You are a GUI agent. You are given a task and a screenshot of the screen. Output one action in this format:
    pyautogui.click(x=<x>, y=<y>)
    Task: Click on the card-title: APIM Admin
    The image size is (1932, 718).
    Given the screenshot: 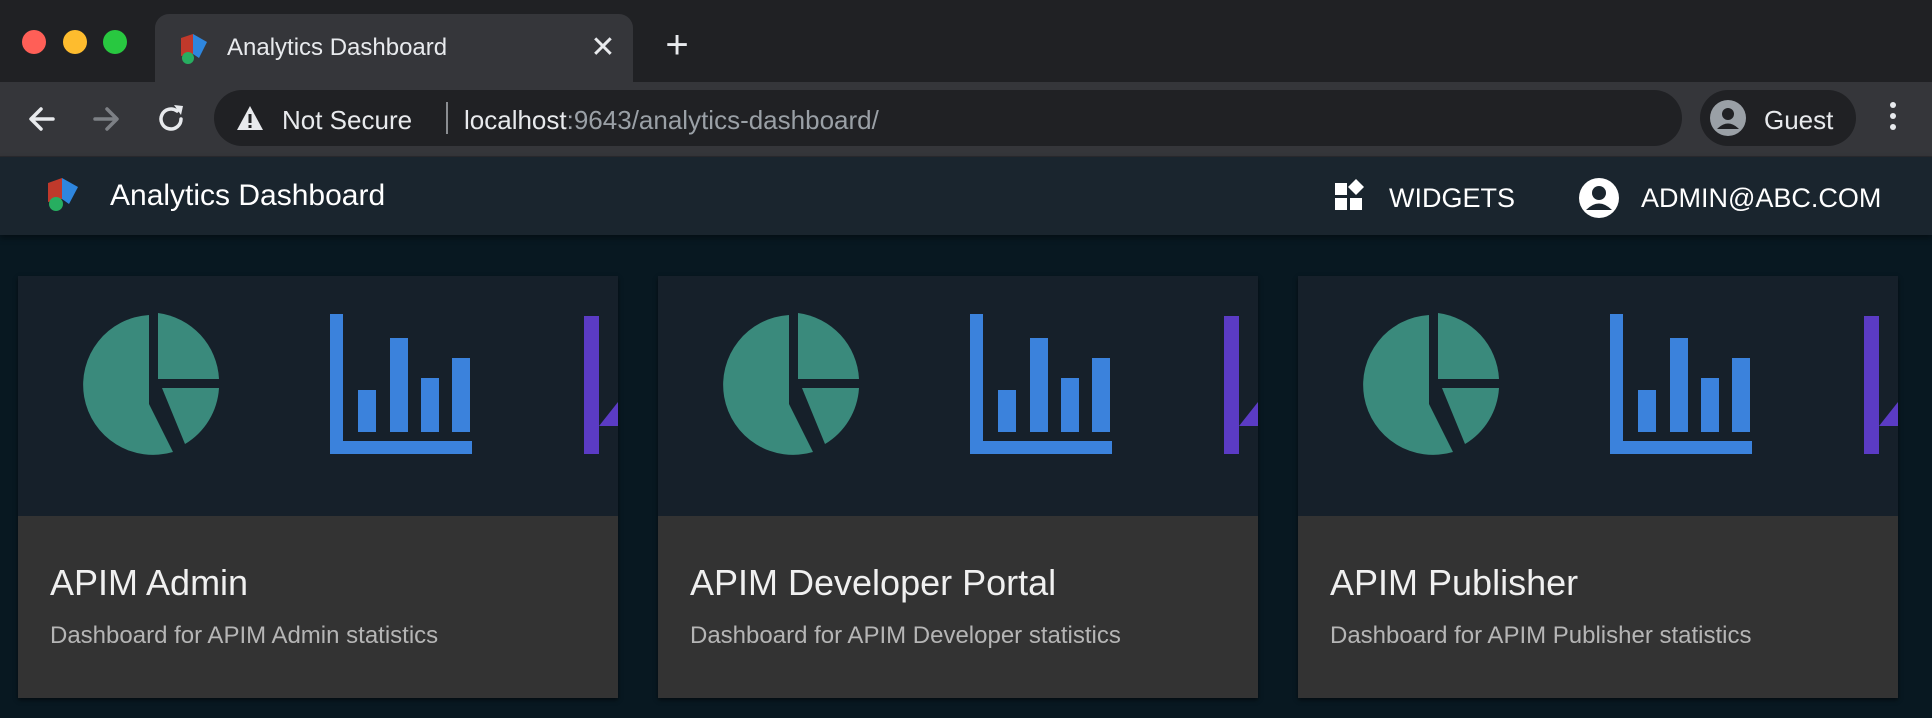 What is the action you would take?
    pyautogui.click(x=149, y=583)
    